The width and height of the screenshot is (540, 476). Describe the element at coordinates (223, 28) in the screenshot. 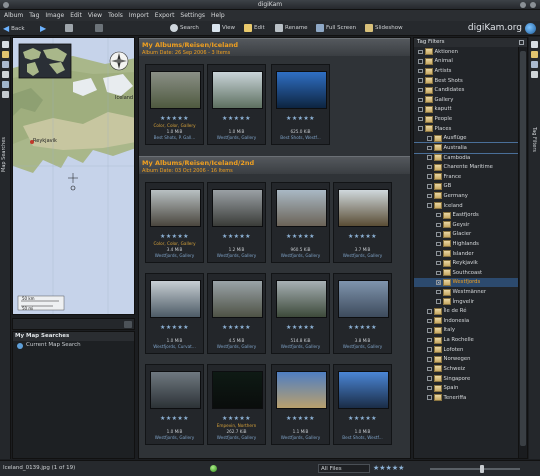

I see `view-button: View` at that location.